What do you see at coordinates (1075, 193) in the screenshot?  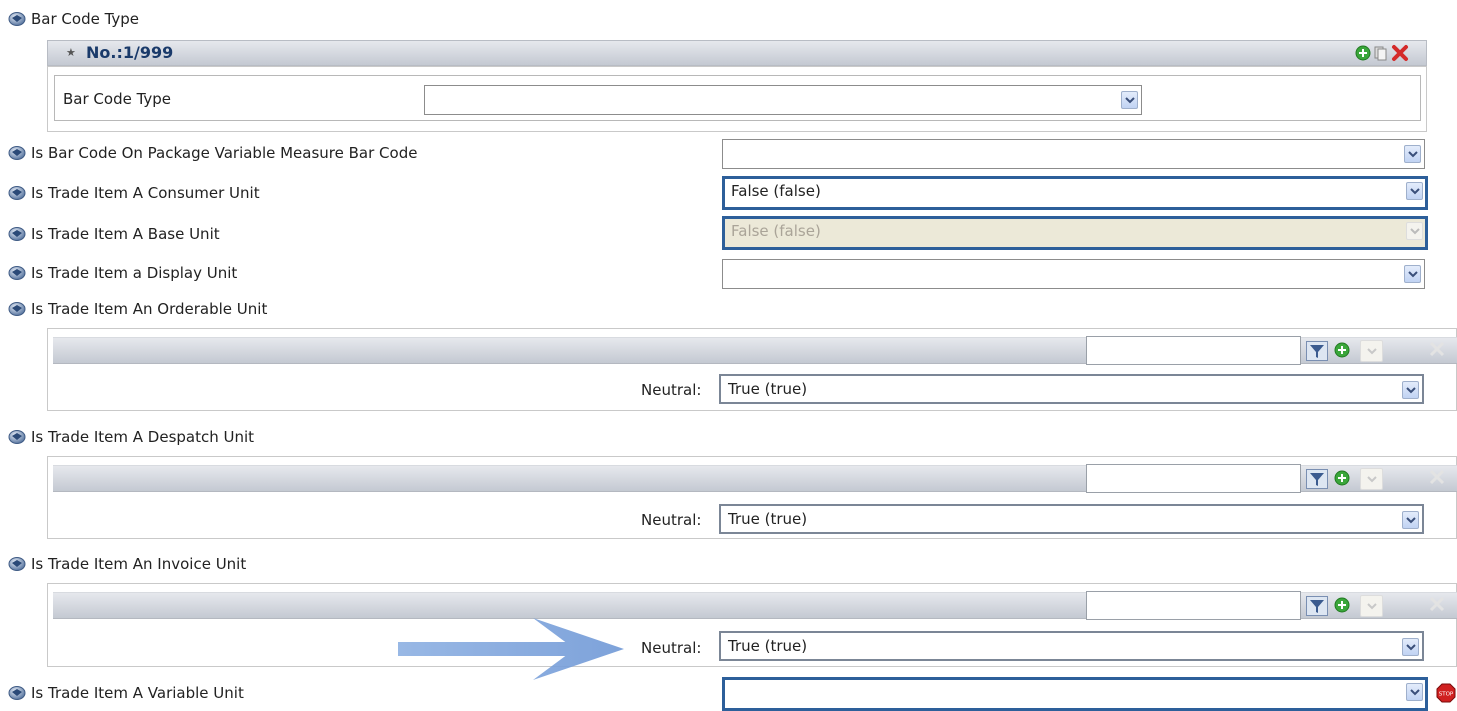 I see `consumer-unit-select: False (false)` at bounding box center [1075, 193].